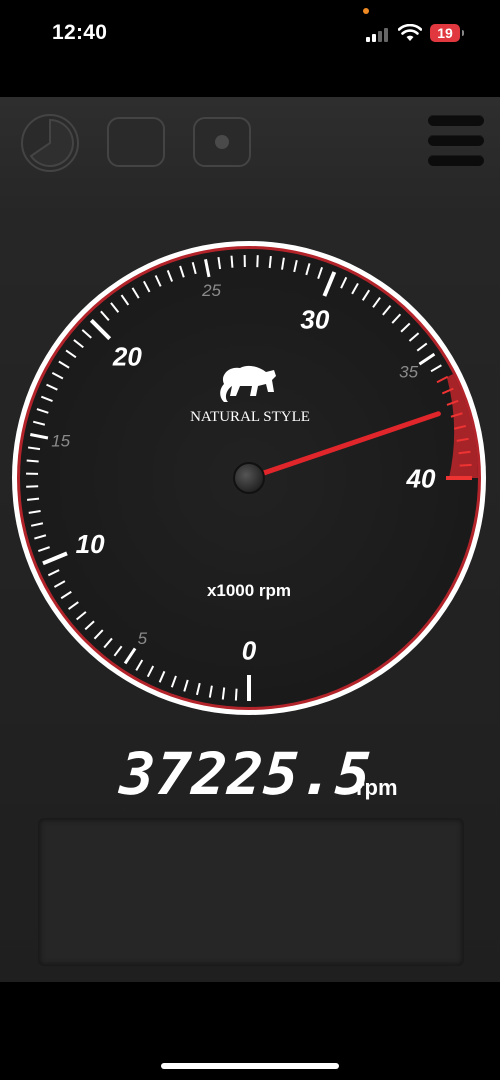 Image resolution: width=500 pixels, height=1080 pixels. I want to click on wifi-icon, so click(410, 32).